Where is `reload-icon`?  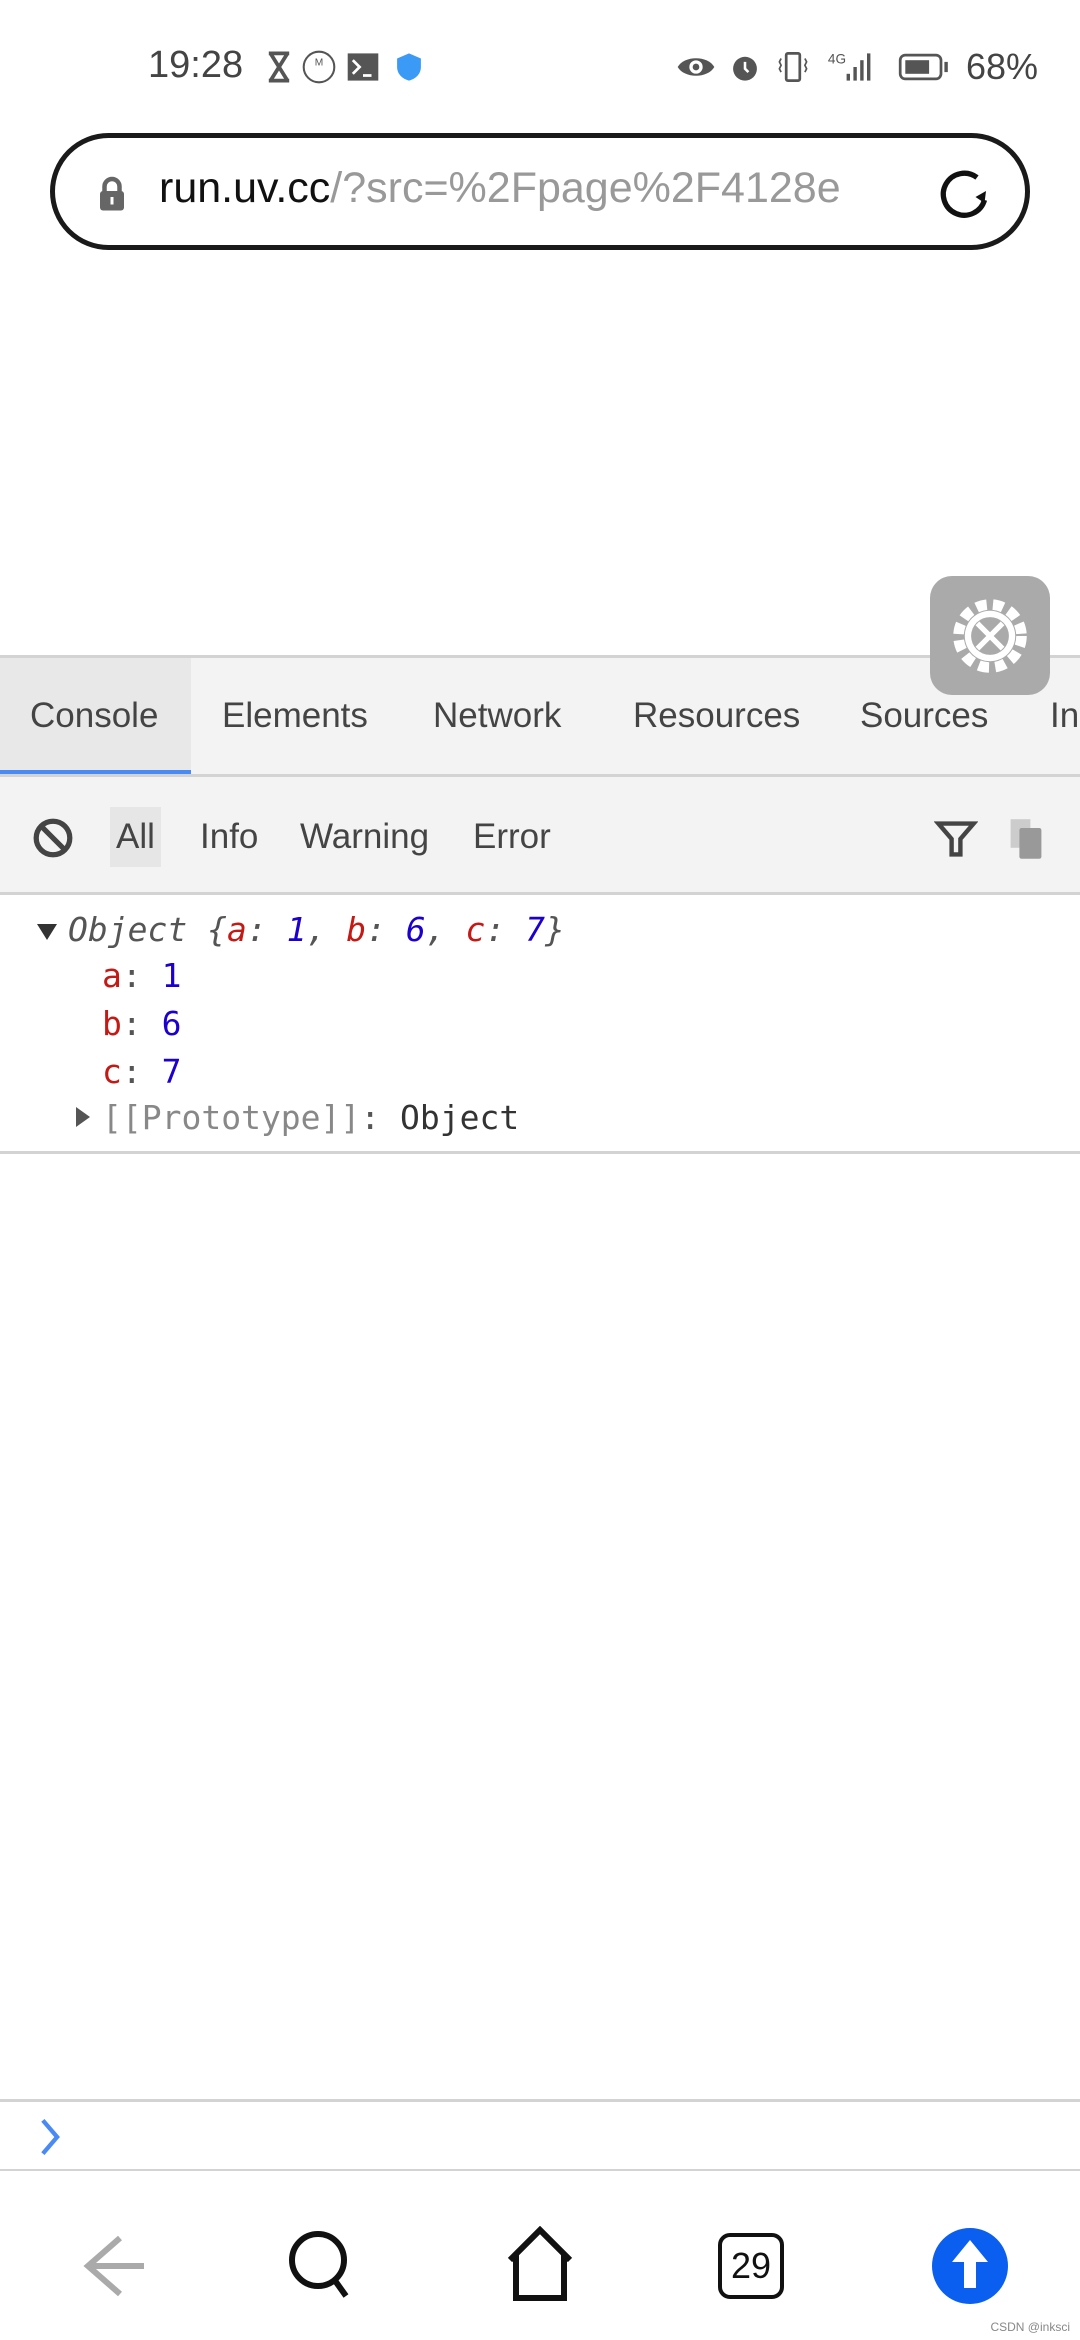
reload-icon is located at coordinates (965, 194).